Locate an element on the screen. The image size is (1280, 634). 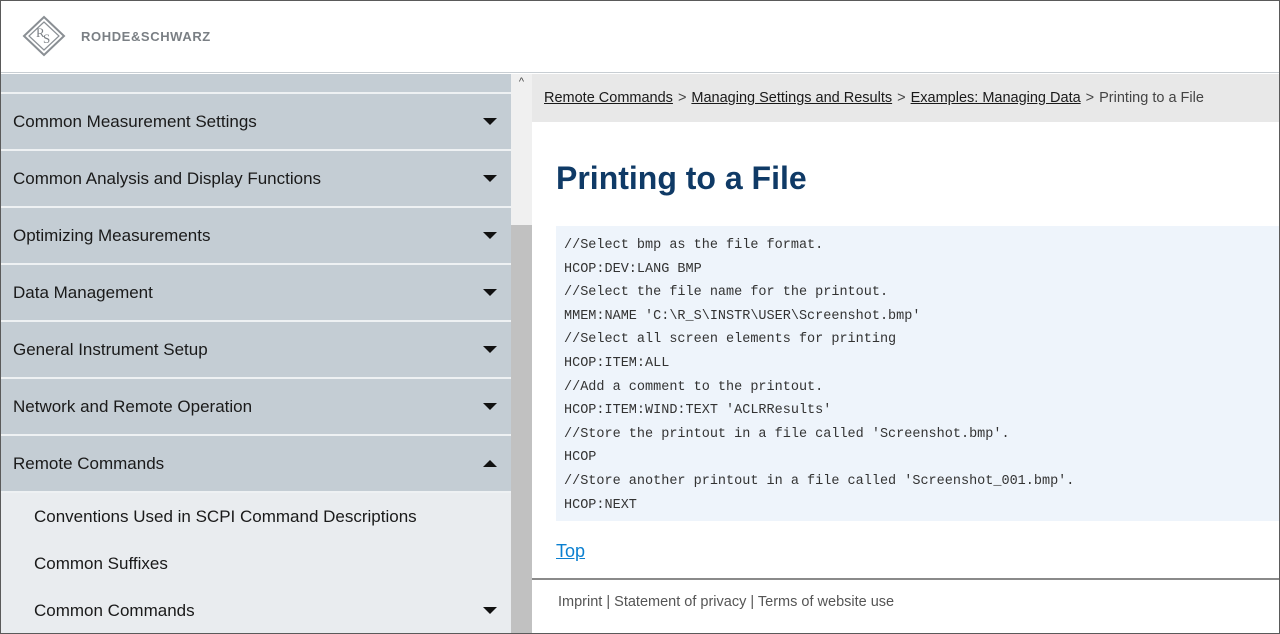
brand-name: ROHDE&SCHWARZ is located at coordinates (146, 36).